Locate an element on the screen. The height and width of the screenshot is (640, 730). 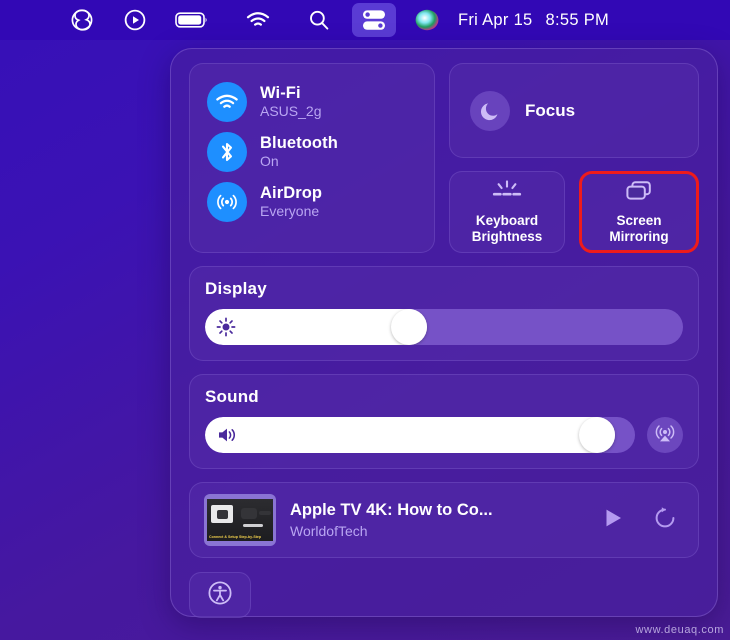
now-playing-play-button is located at coordinates (613, 520).